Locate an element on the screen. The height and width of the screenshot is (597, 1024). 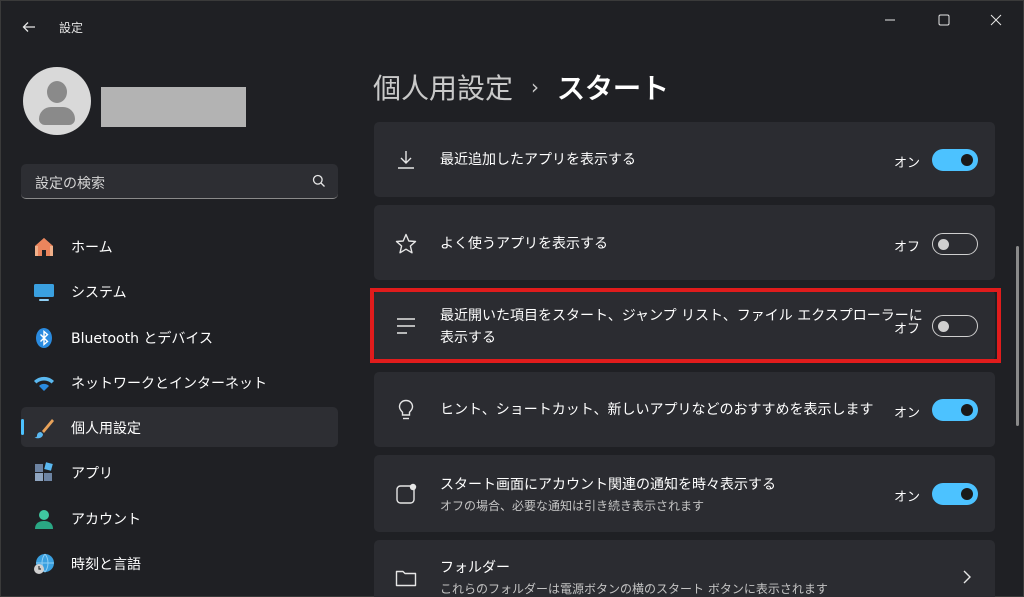
sidebar-item-accounts: アカウント is located at coordinates (179, 518).